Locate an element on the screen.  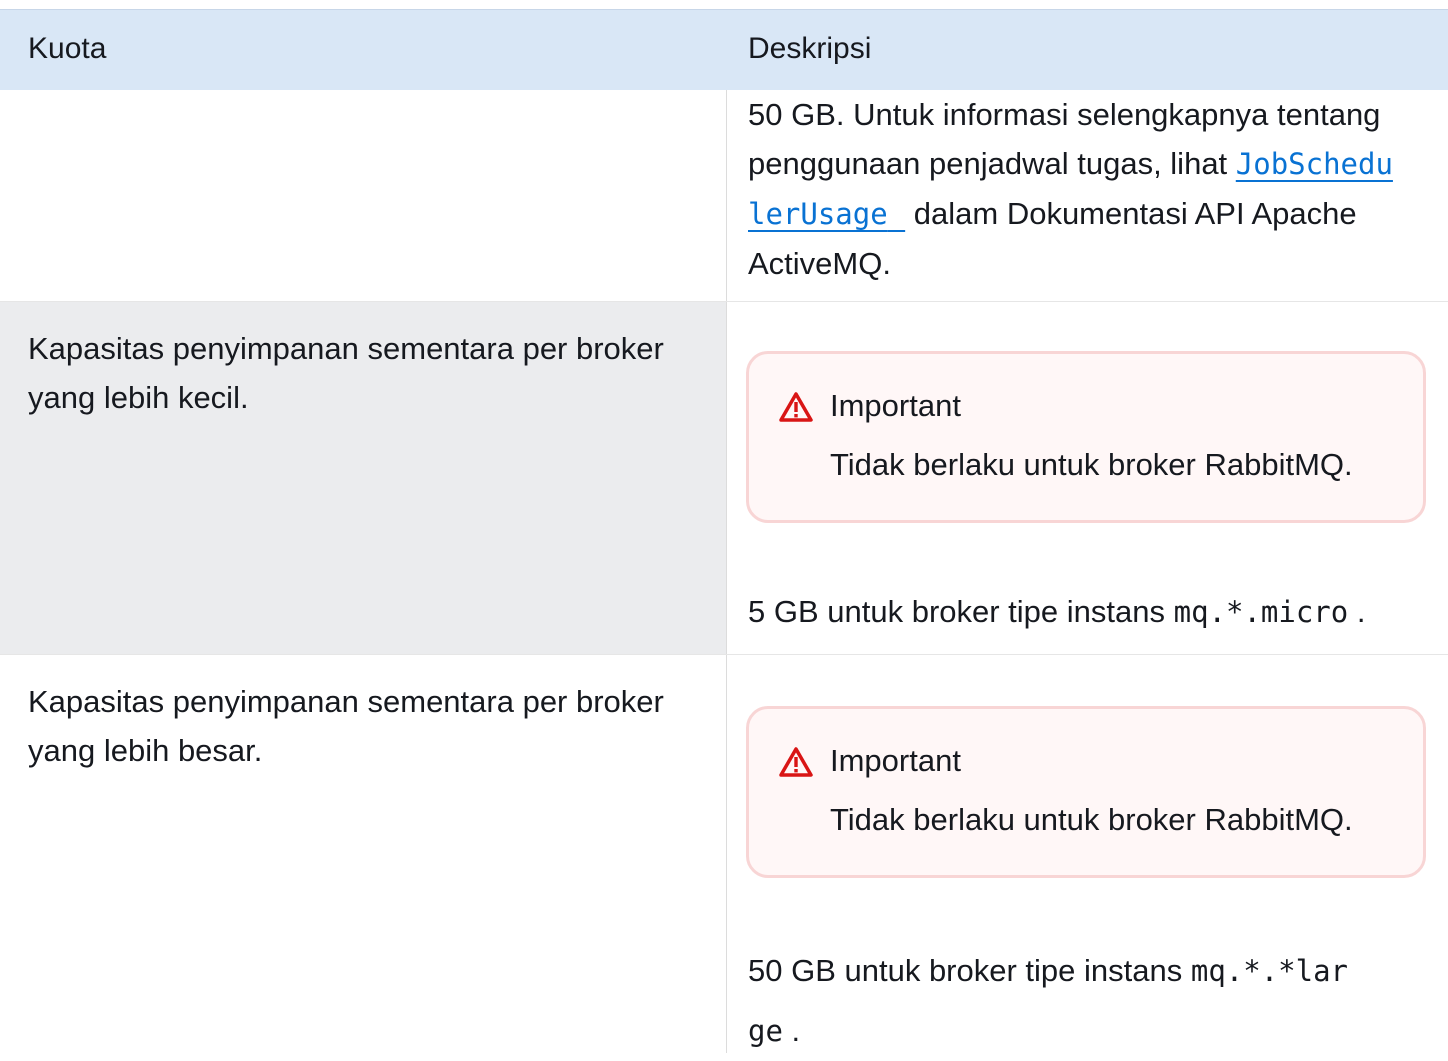
link-text-part2: lerUsage is located at coordinates (818, 214).